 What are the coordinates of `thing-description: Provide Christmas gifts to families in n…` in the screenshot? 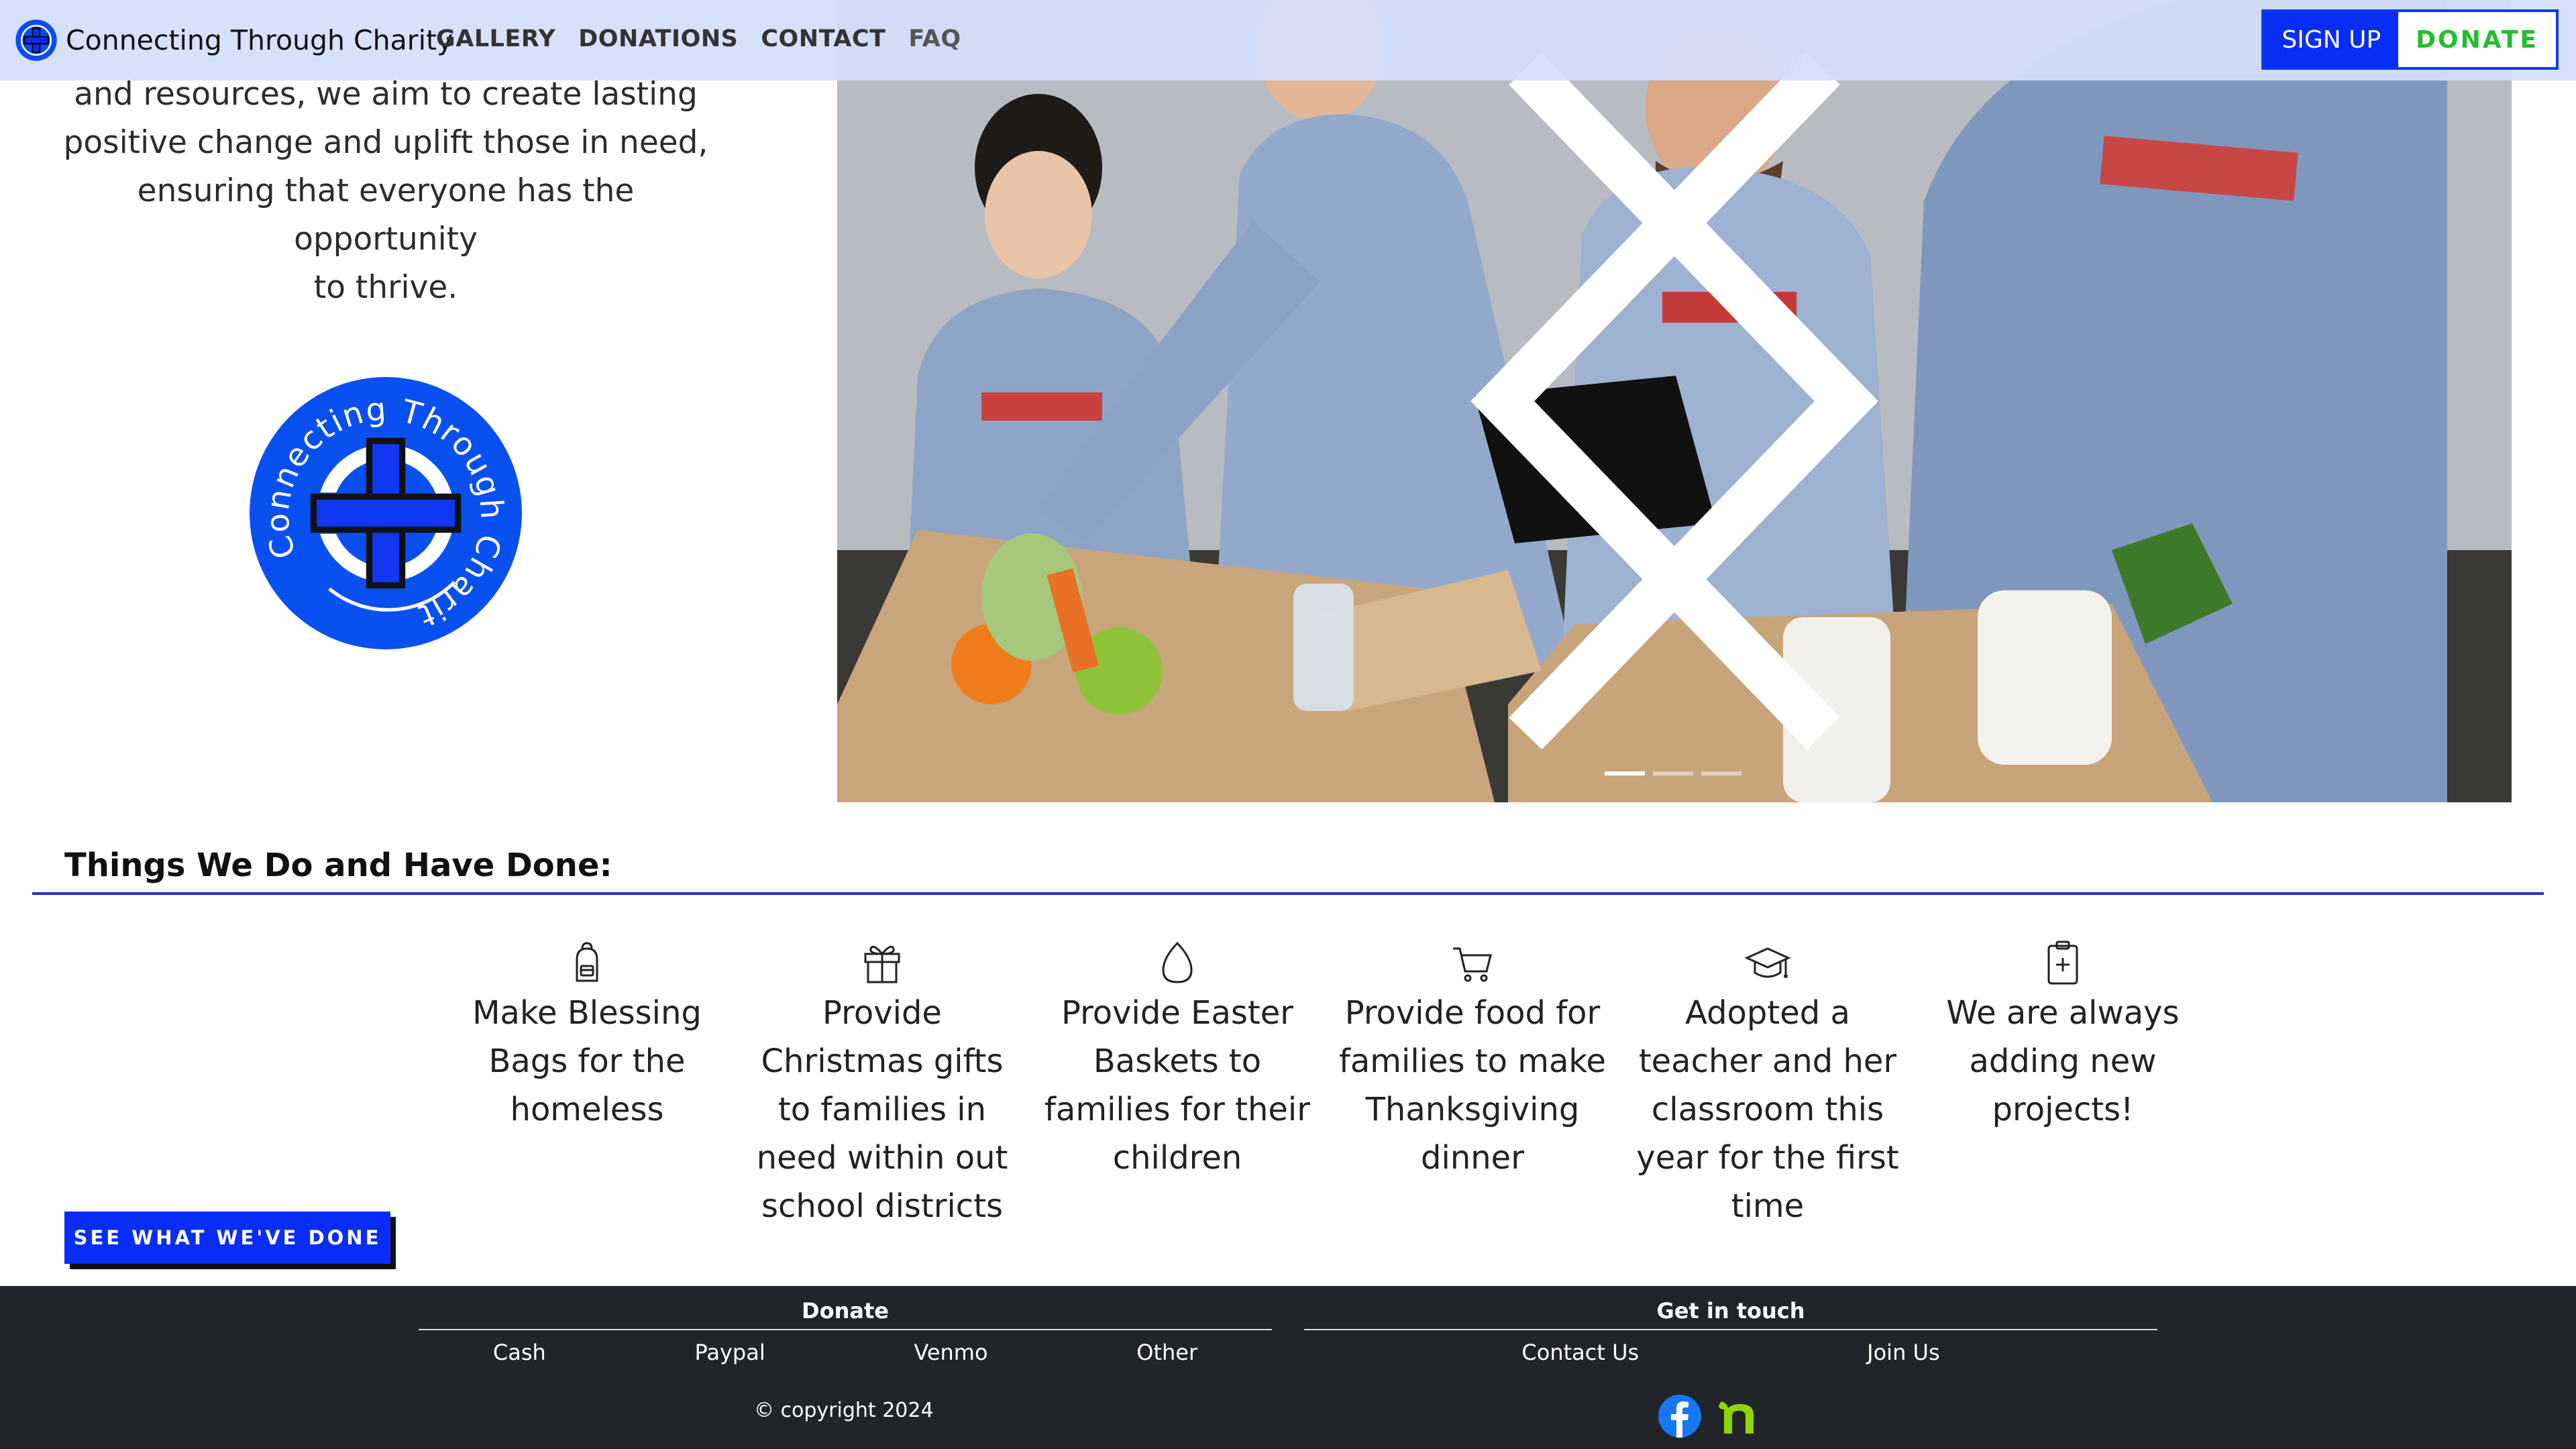 It's located at (882, 1109).